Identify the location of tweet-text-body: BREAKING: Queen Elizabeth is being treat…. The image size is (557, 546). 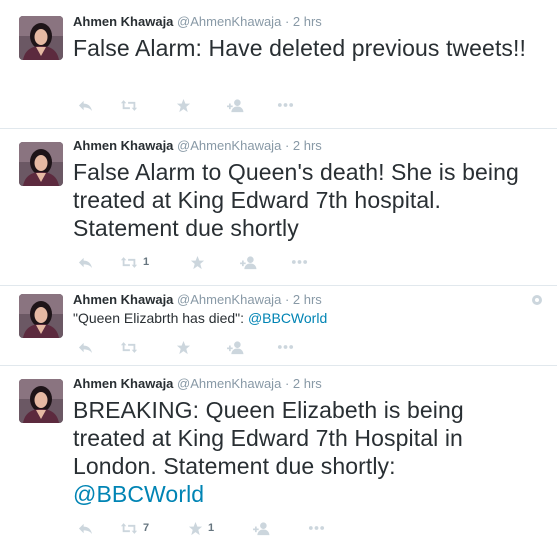
(268, 438).